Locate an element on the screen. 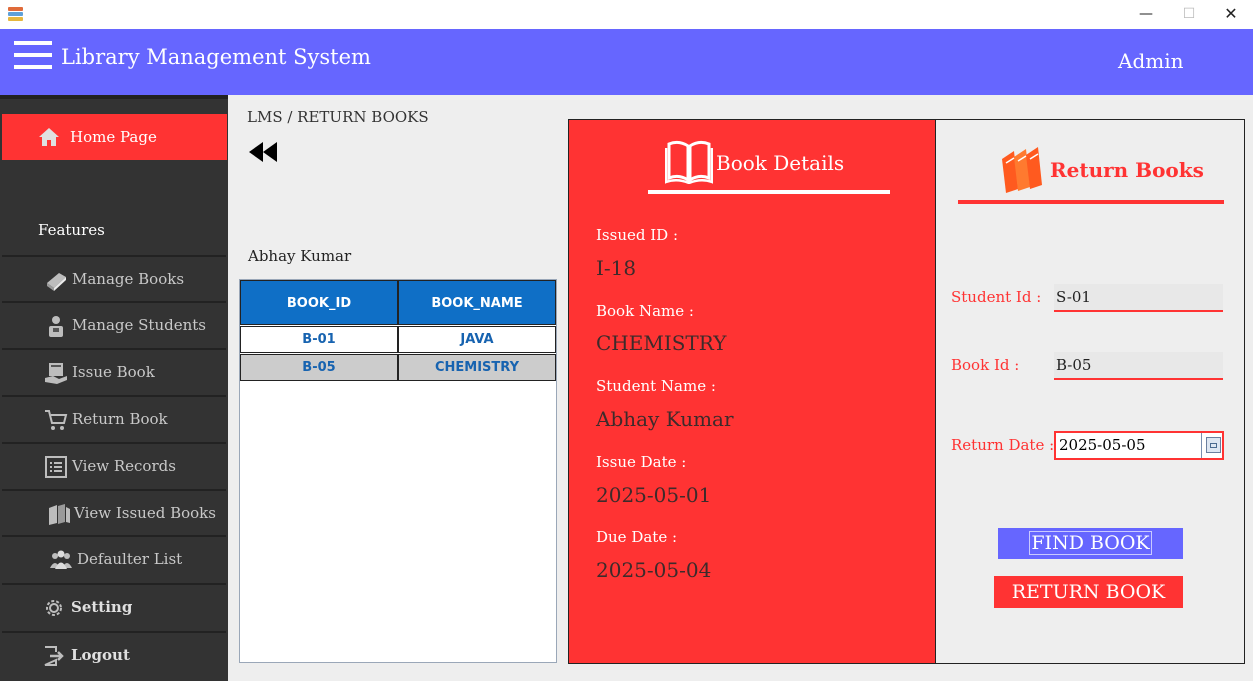 The width and height of the screenshot is (1253, 681). student-name-value: Abhay Kumar is located at coordinates (665, 419).